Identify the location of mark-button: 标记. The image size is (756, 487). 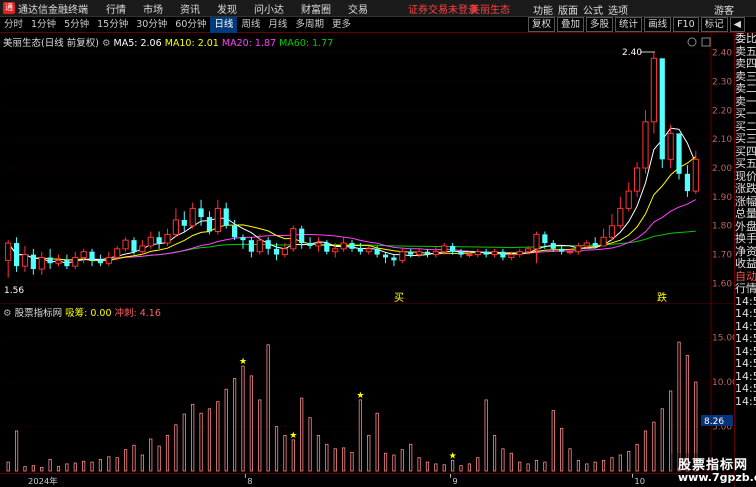
(714, 24).